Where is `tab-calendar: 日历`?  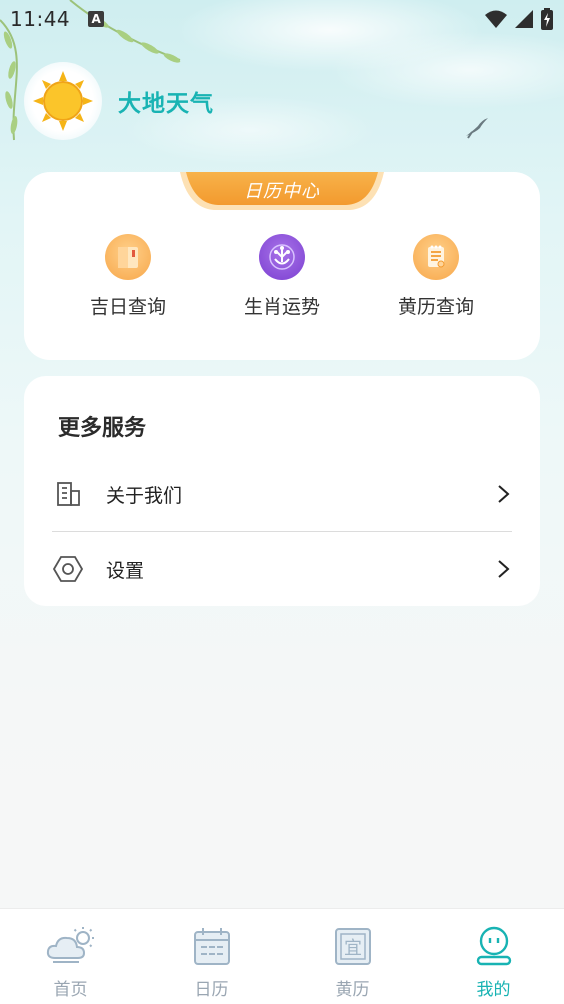
tab-calendar: 日历 is located at coordinates (211, 956).